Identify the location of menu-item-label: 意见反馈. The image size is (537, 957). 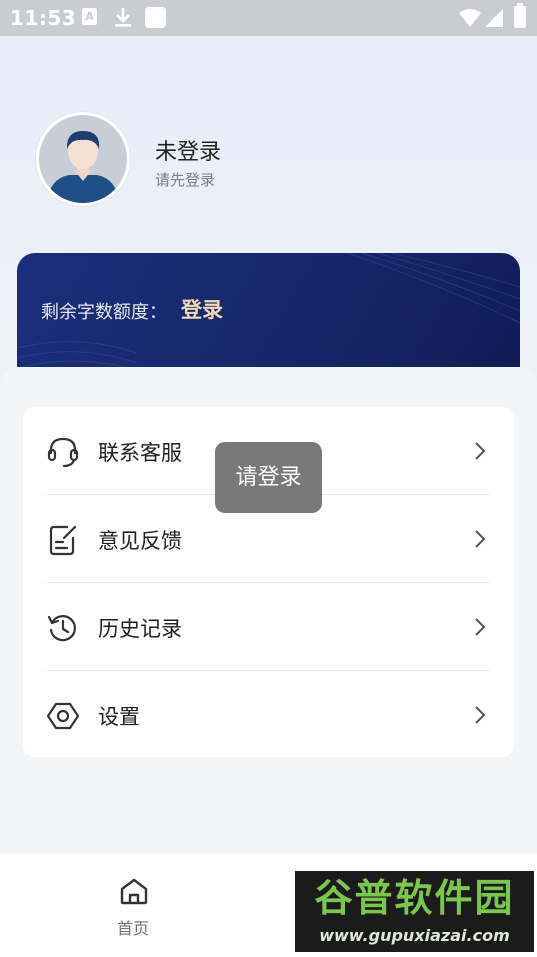
(140, 541).